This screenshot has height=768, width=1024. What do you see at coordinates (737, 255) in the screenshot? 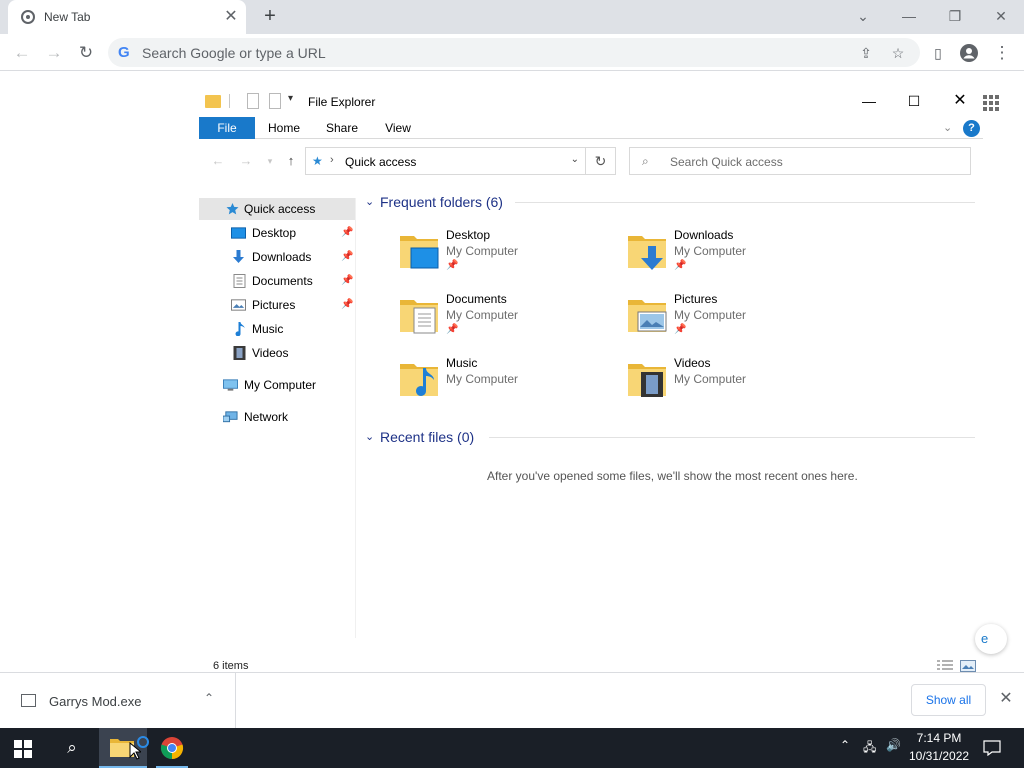
I see `folder-tile-downloads: Downloads My Computer 📌` at bounding box center [737, 255].